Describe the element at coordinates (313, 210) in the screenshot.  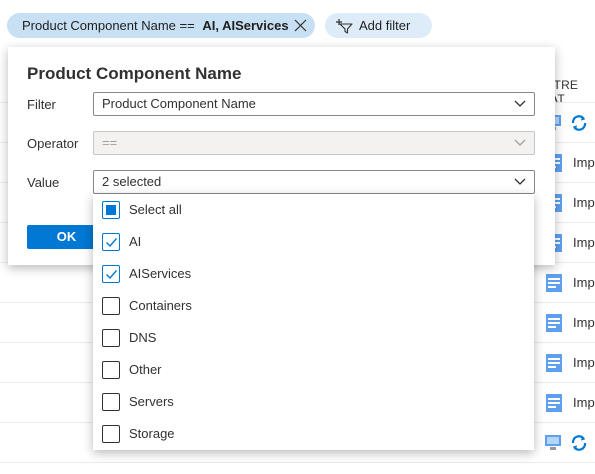
I see `option-select-all: Select all` at that location.